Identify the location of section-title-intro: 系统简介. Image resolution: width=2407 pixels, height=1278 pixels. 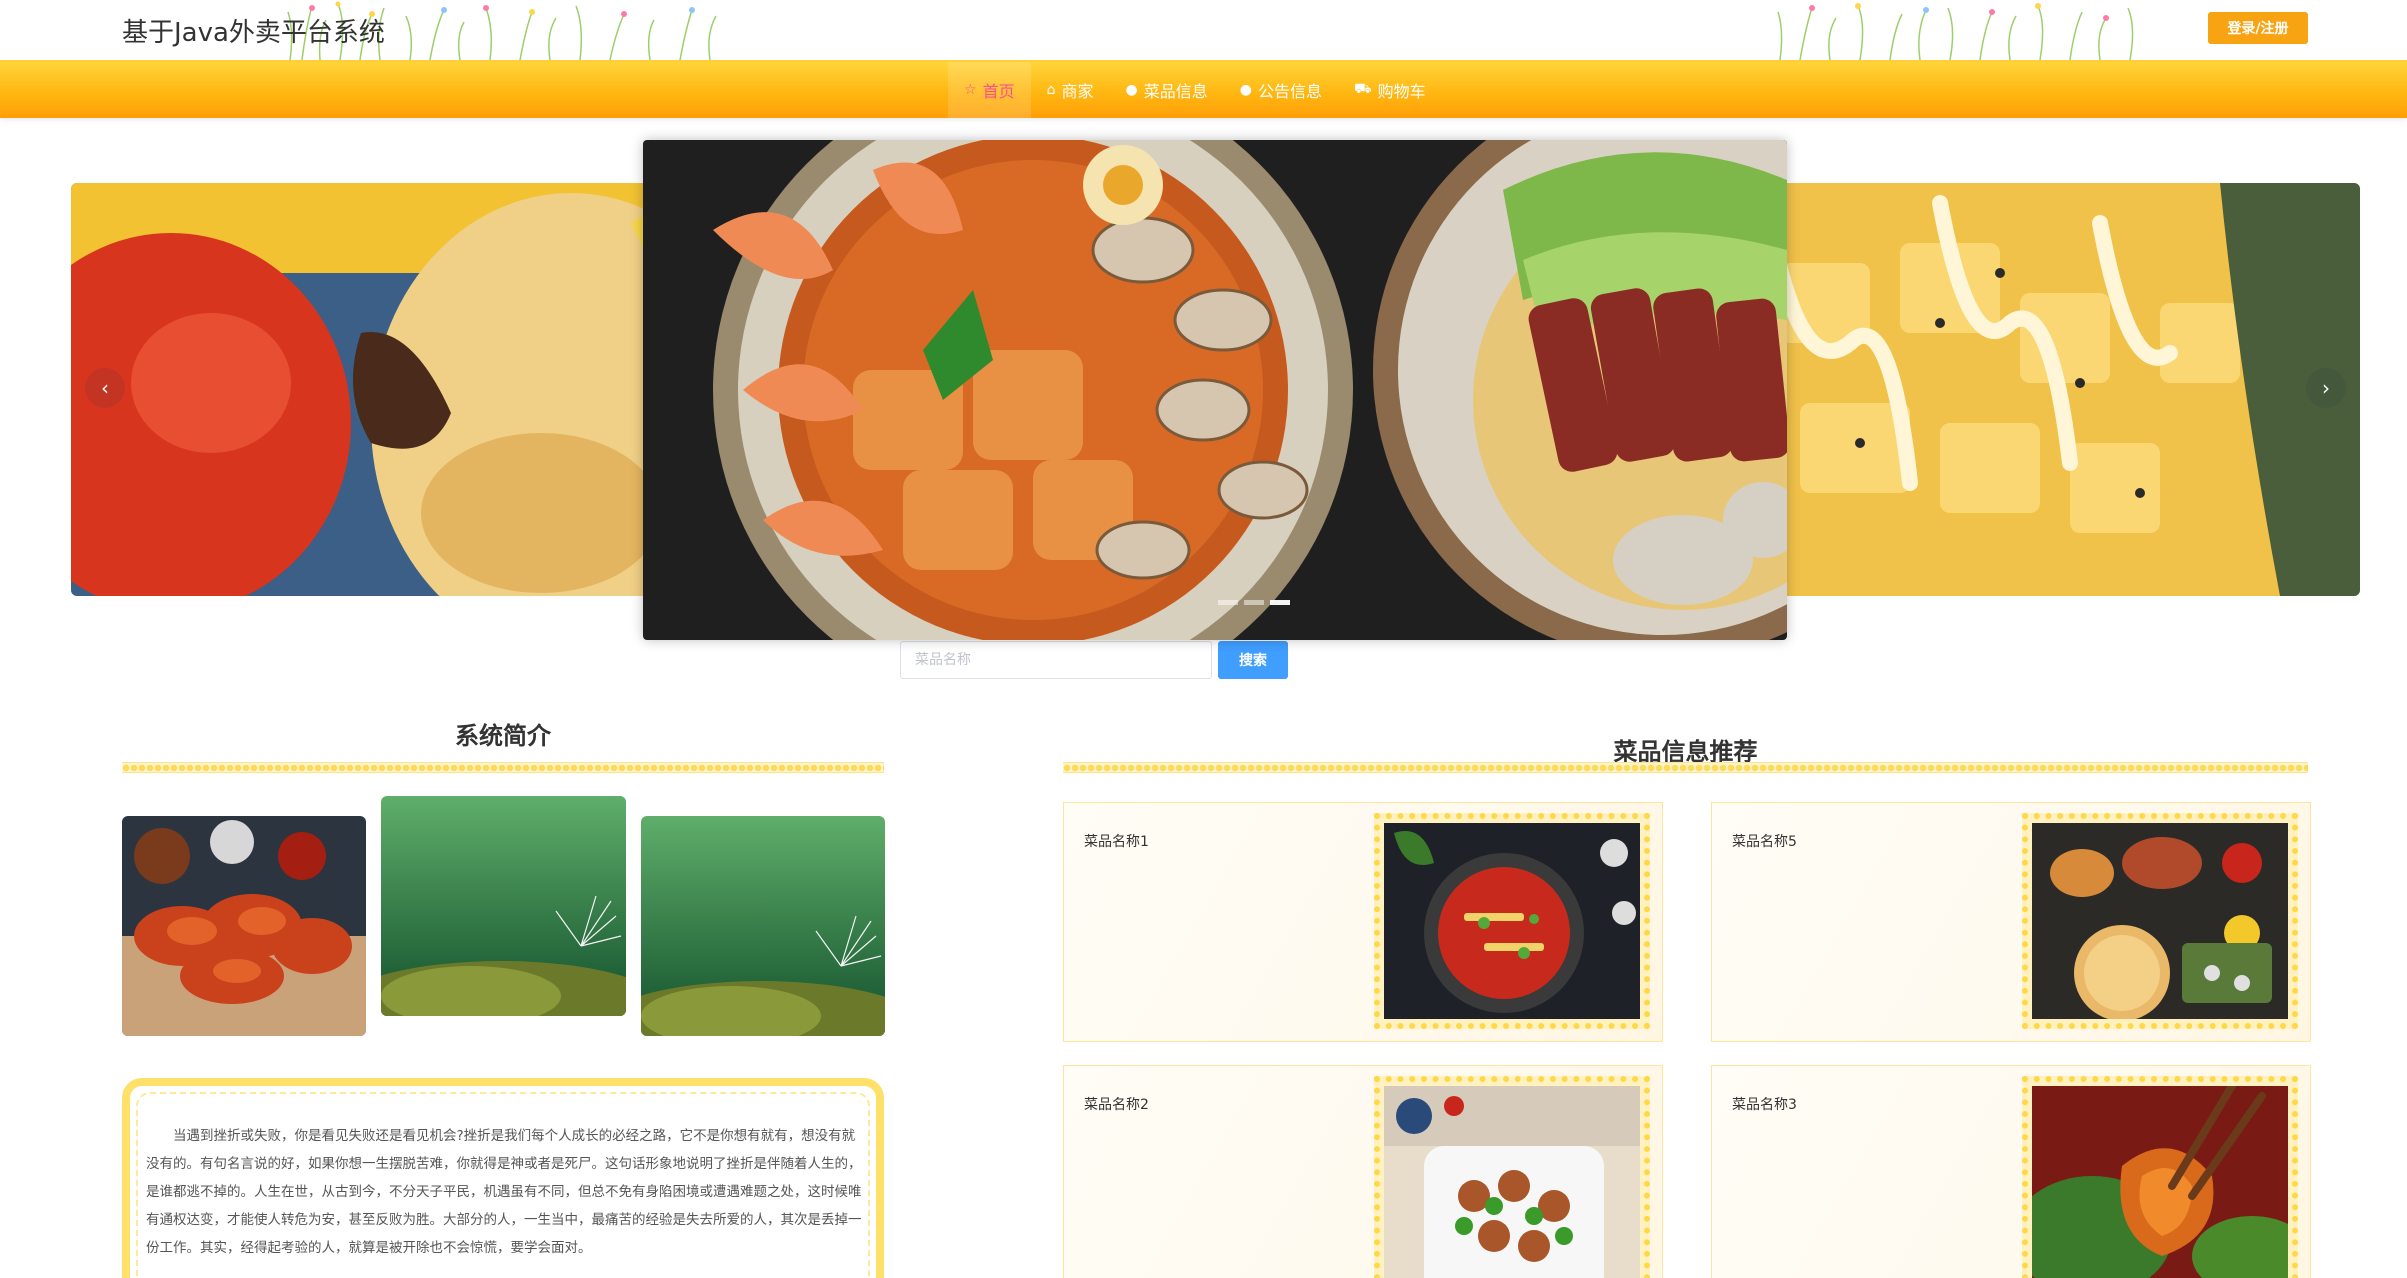
(503, 736).